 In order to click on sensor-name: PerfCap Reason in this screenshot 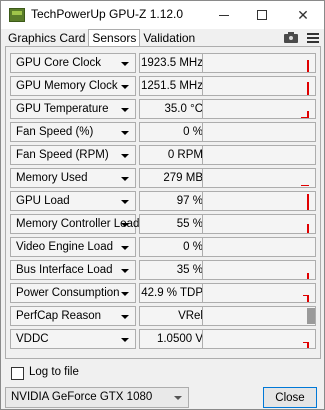, I will do `click(59, 316)`.